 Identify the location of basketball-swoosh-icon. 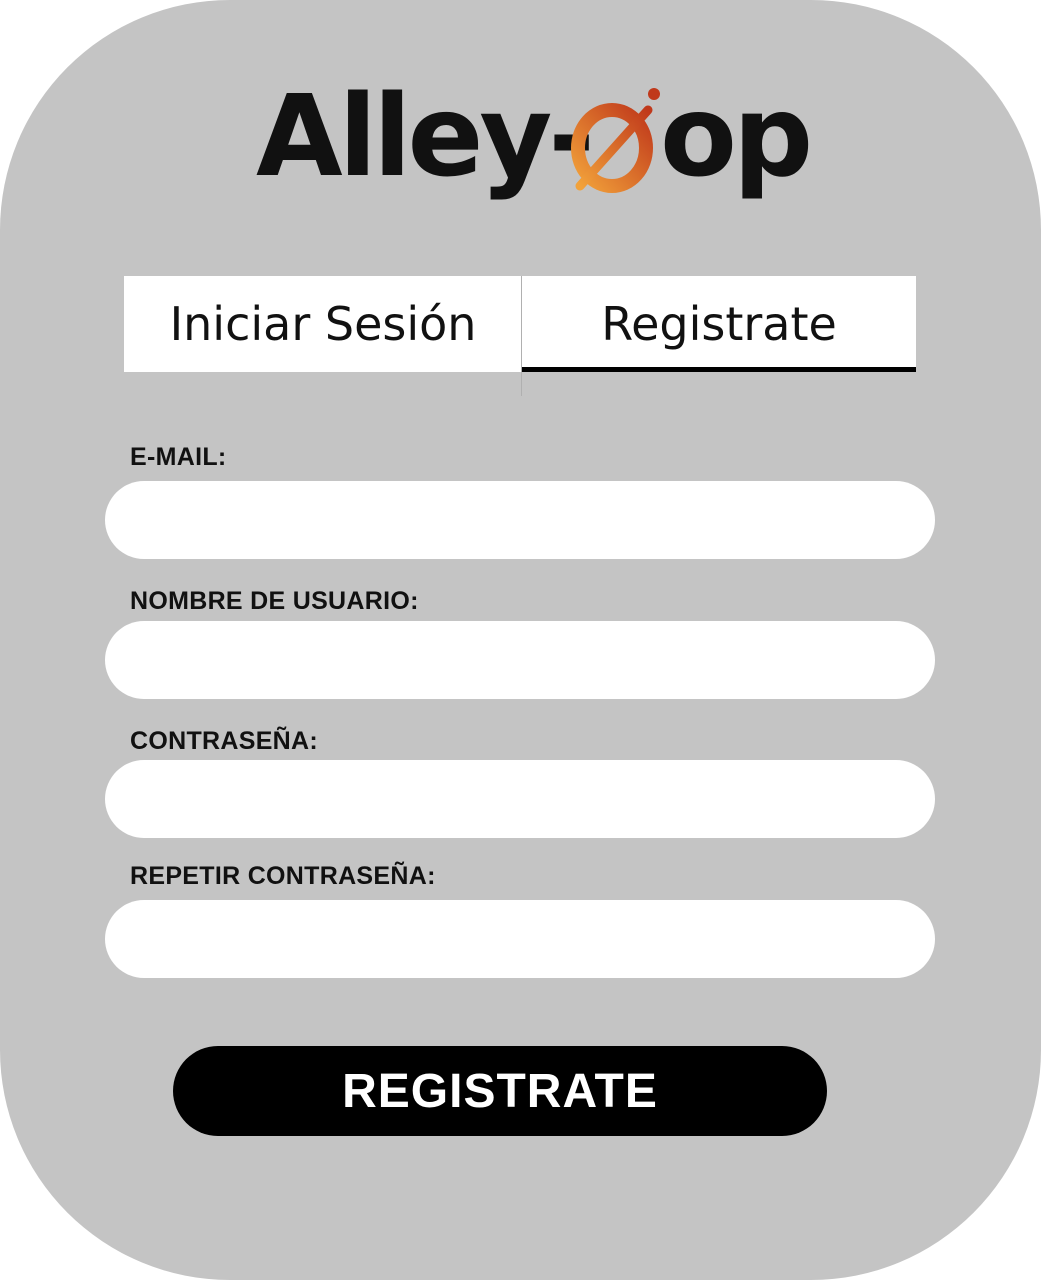
(615, 140).